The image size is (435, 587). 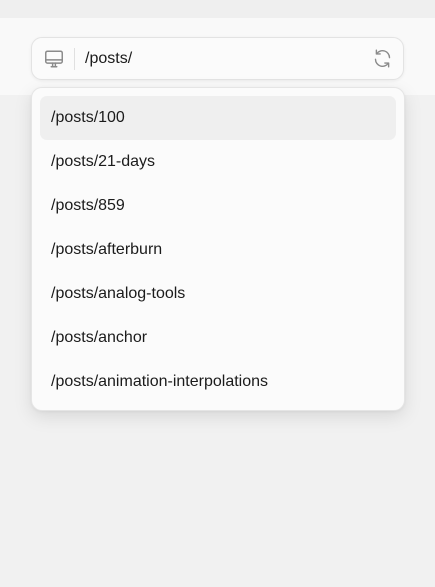 What do you see at coordinates (74, 58) in the screenshot?
I see `url-bar-divider` at bounding box center [74, 58].